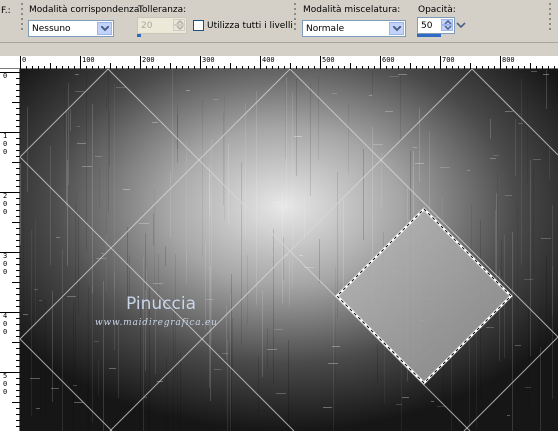 This screenshot has height=431, width=558. I want to click on ruler-label: 4 0 0, so click(5, 324).